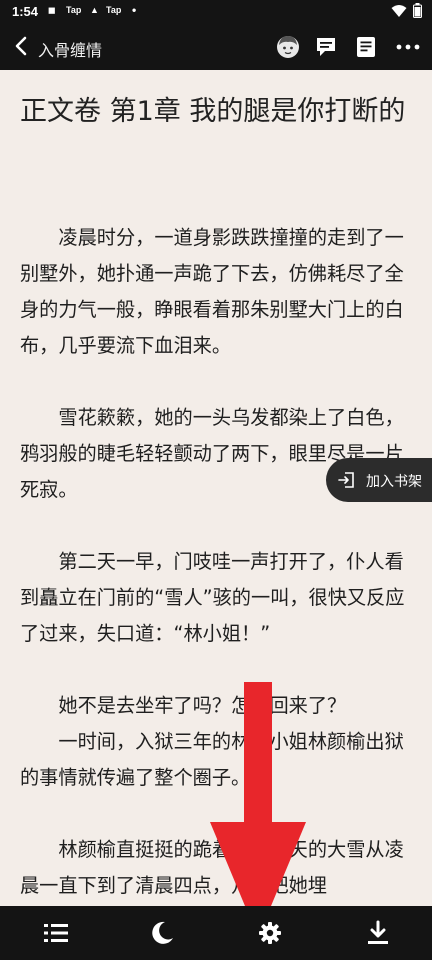 Image resolution: width=432 pixels, height=960 pixels. What do you see at coordinates (417, 10) in the screenshot?
I see `battery-icon` at bounding box center [417, 10].